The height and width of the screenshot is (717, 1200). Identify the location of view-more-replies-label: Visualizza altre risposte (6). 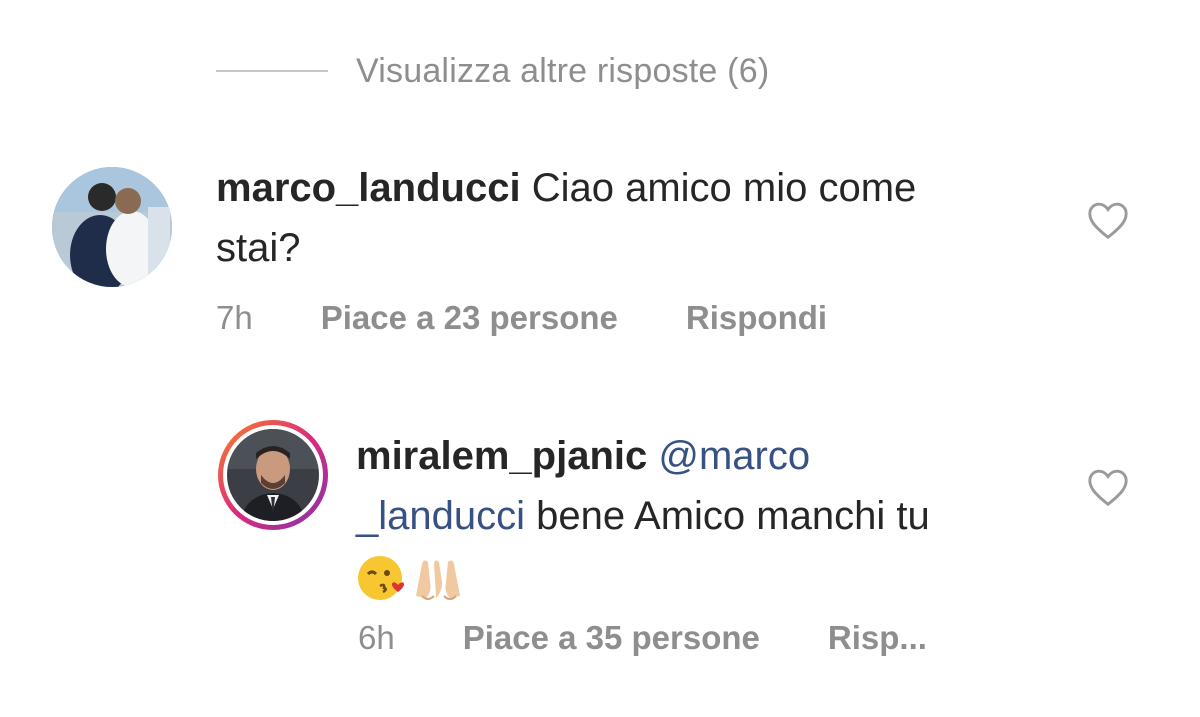
(563, 70).